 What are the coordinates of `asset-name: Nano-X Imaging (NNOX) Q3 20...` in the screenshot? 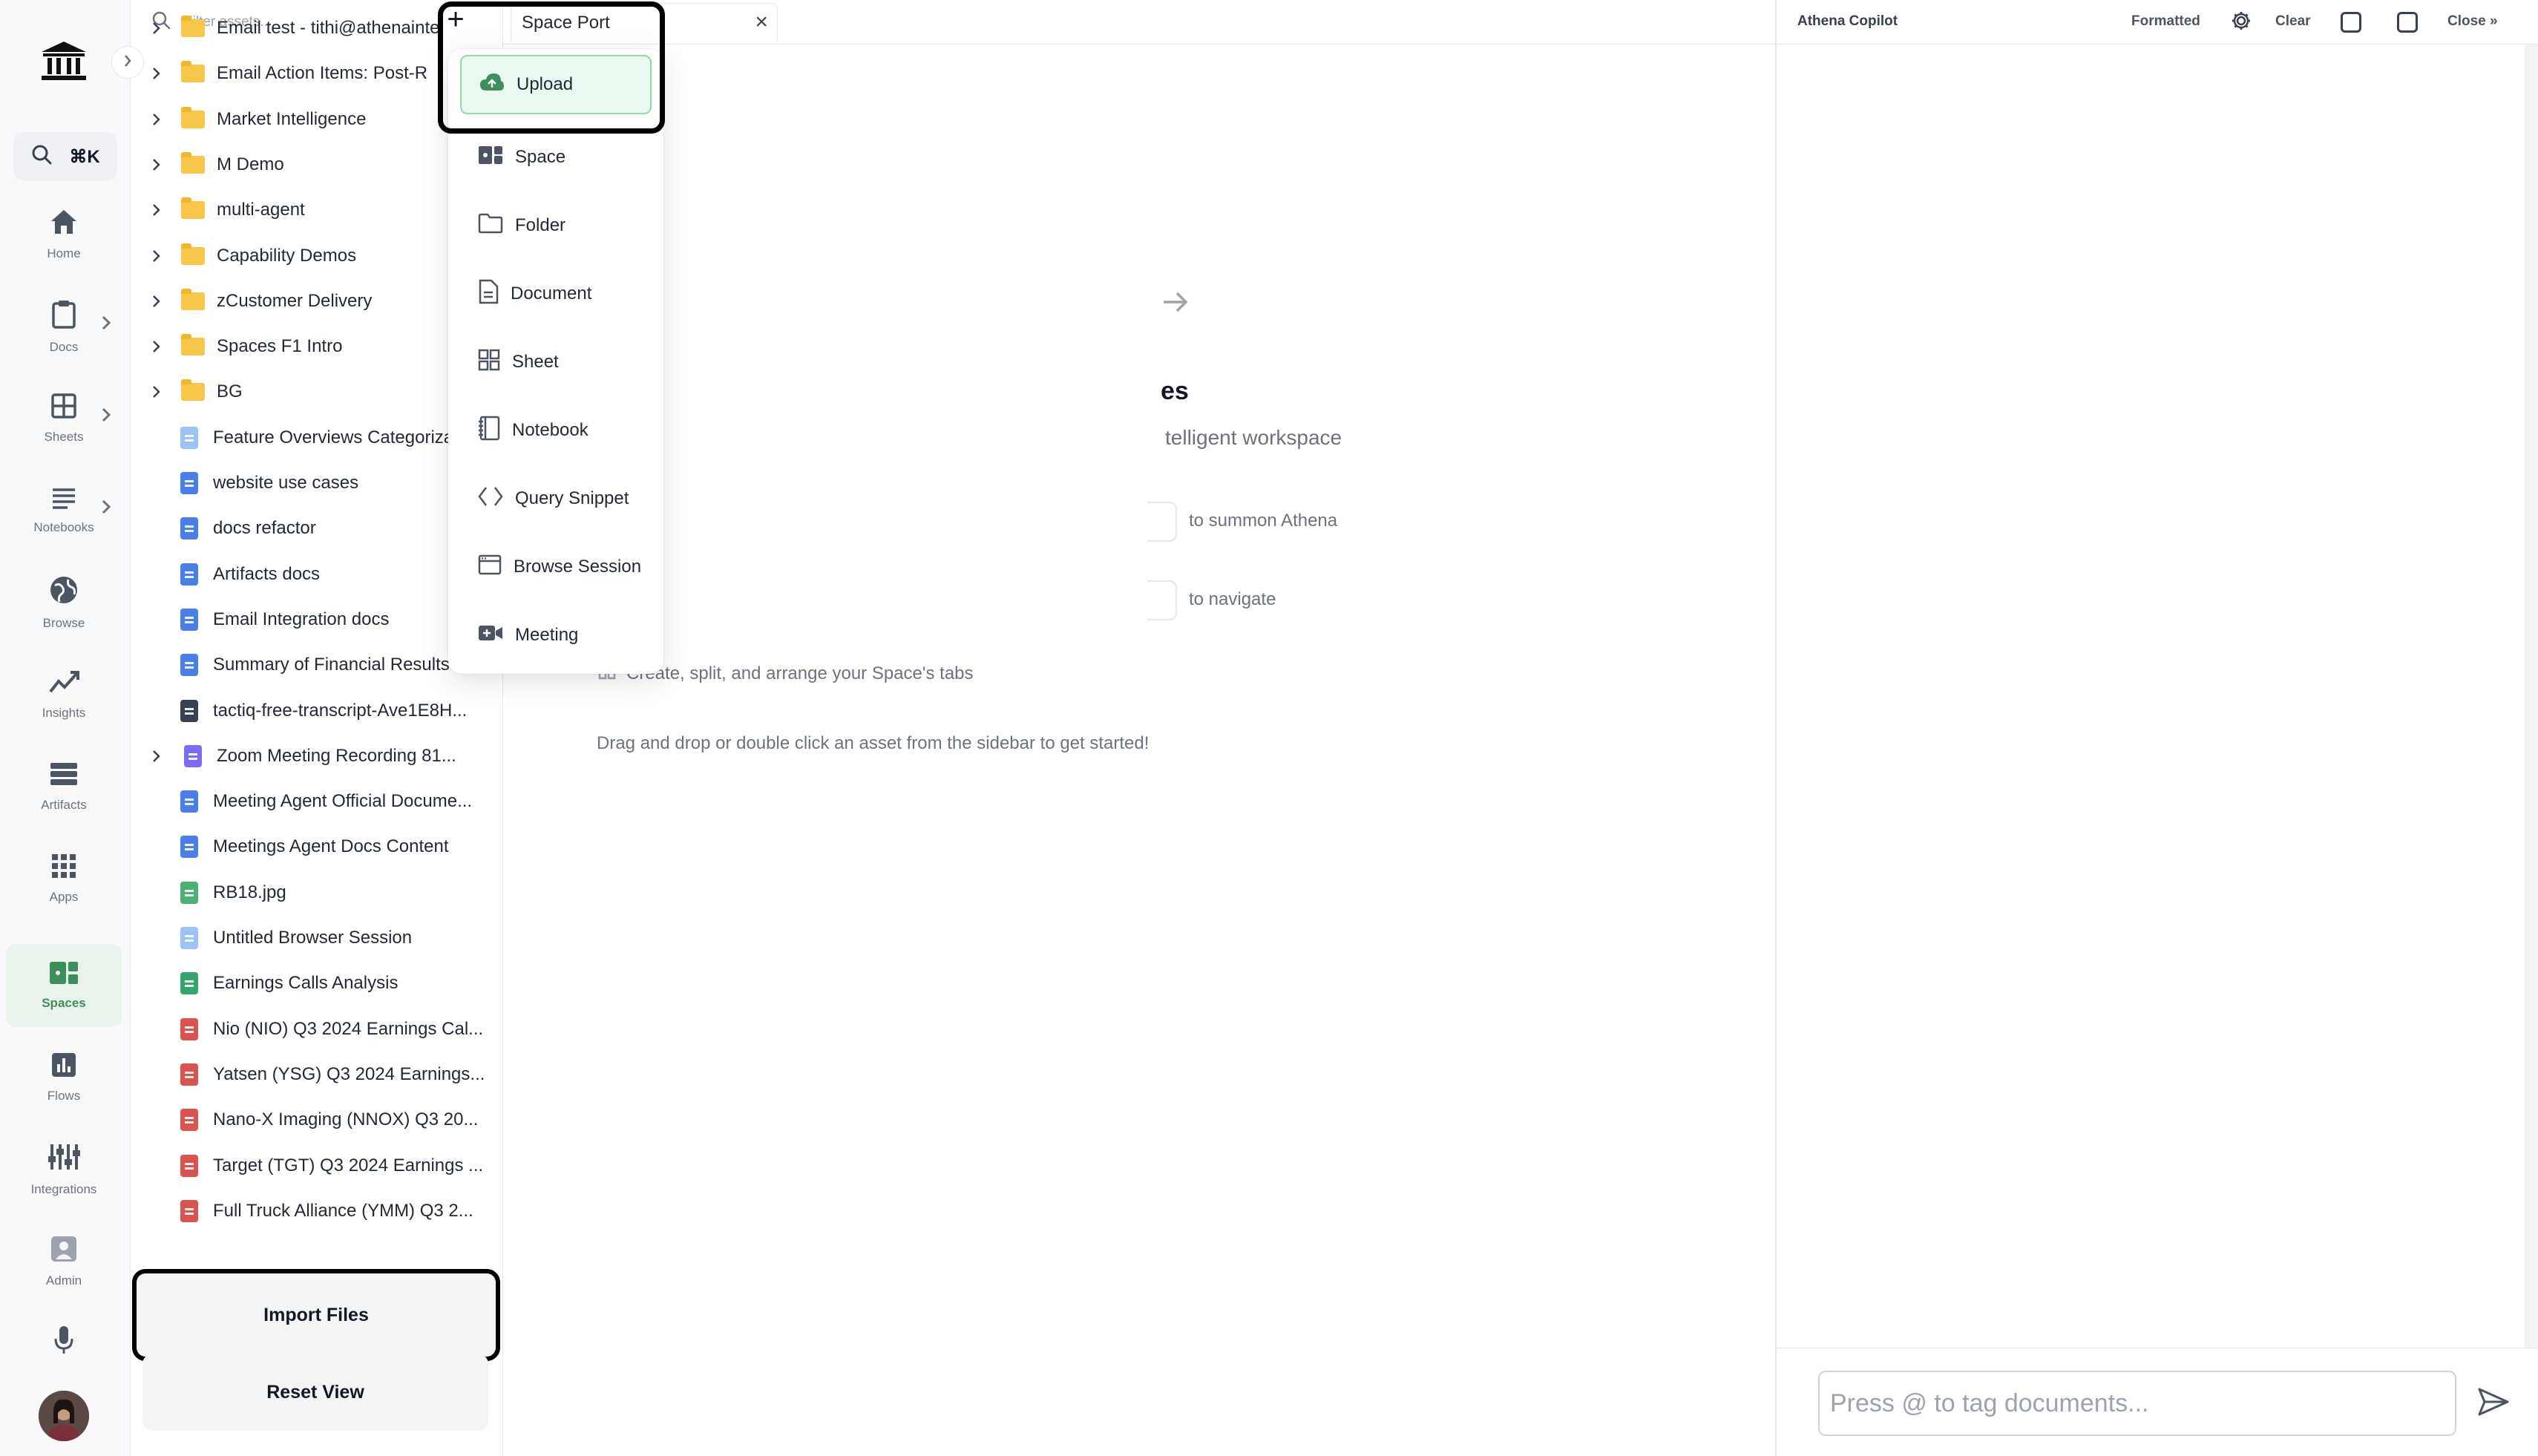 It's located at (346, 1120).